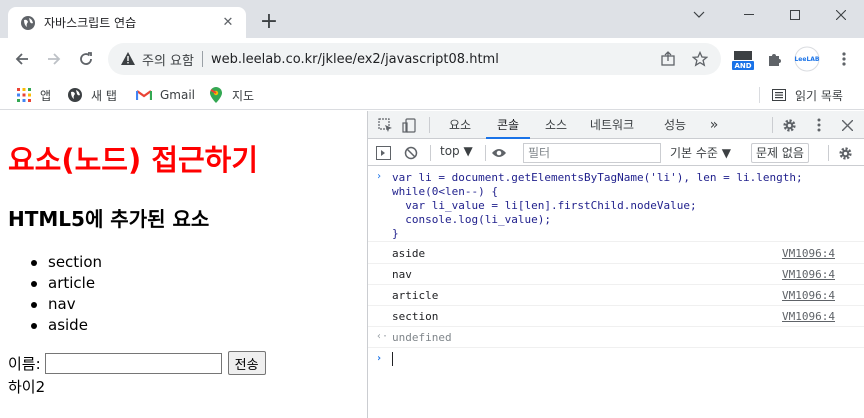  What do you see at coordinates (556, 125) in the screenshot?
I see `tab-sources: 소스` at bounding box center [556, 125].